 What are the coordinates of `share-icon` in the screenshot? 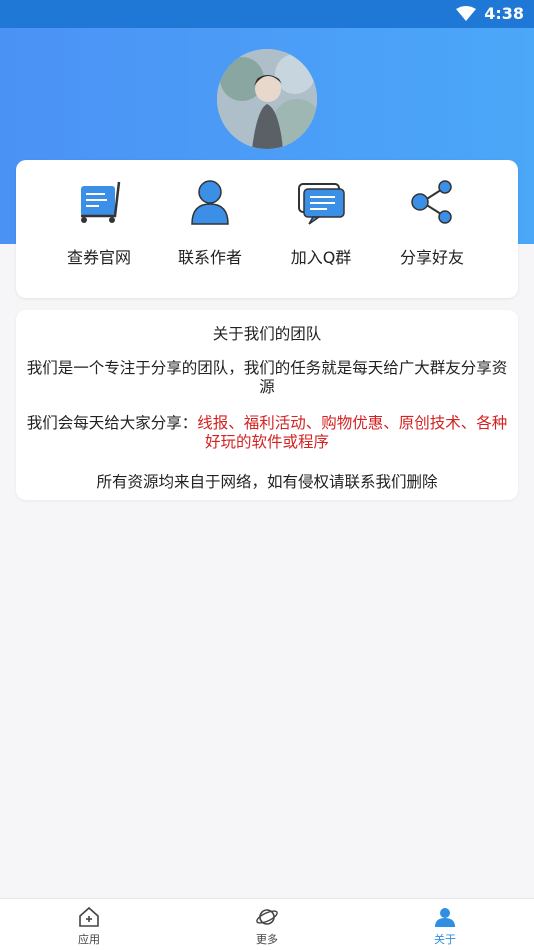 It's located at (432, 202).